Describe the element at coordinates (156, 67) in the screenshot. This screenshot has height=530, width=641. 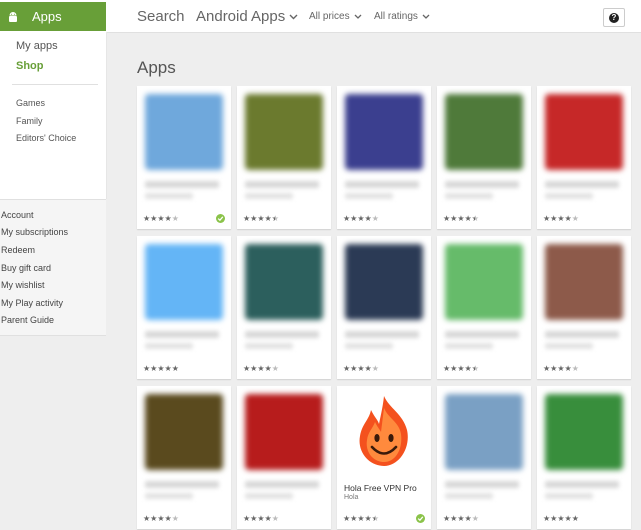
I see `section-title: Apps` at that location.